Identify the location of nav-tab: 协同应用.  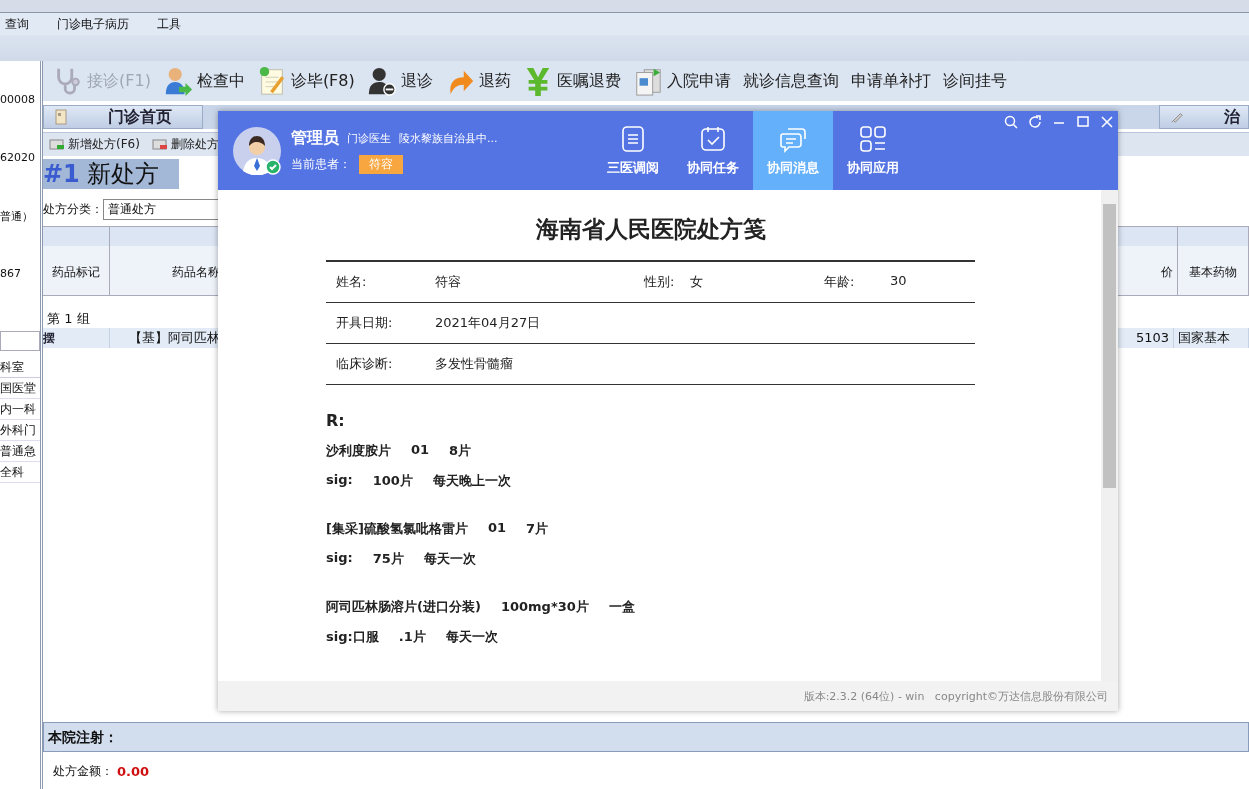
(873, 150).